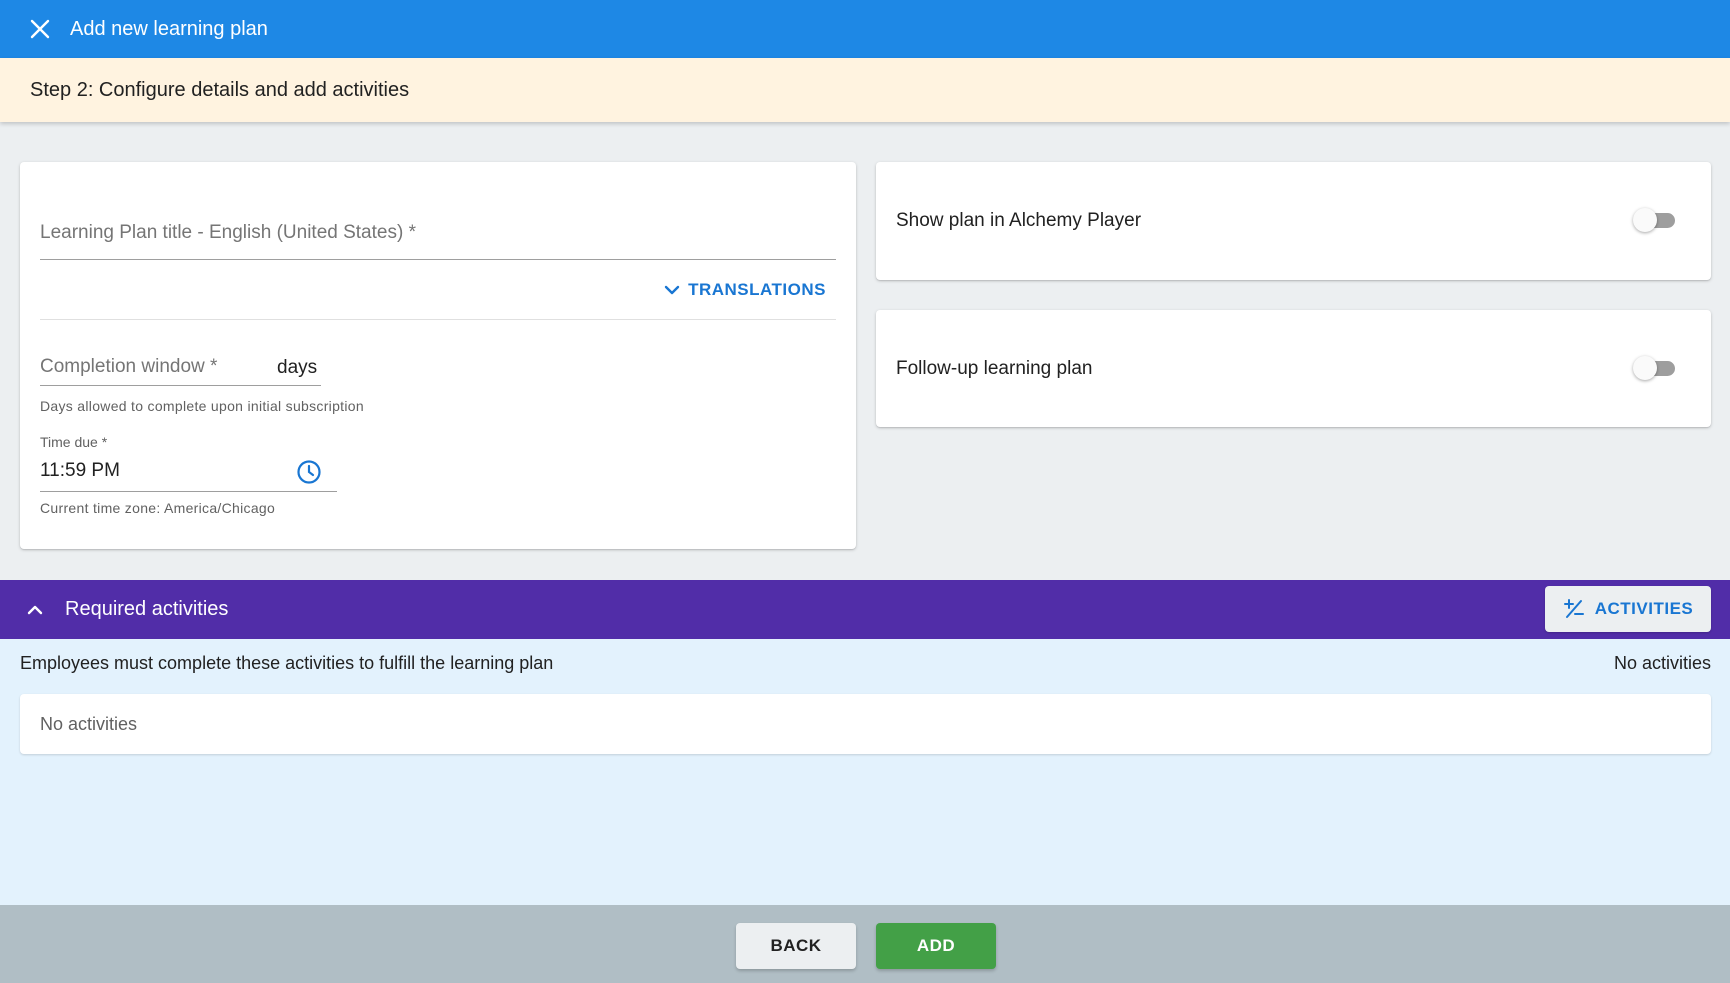  I want to click on edit-activities-button: ACTIVITIES, so click(1628, 609).